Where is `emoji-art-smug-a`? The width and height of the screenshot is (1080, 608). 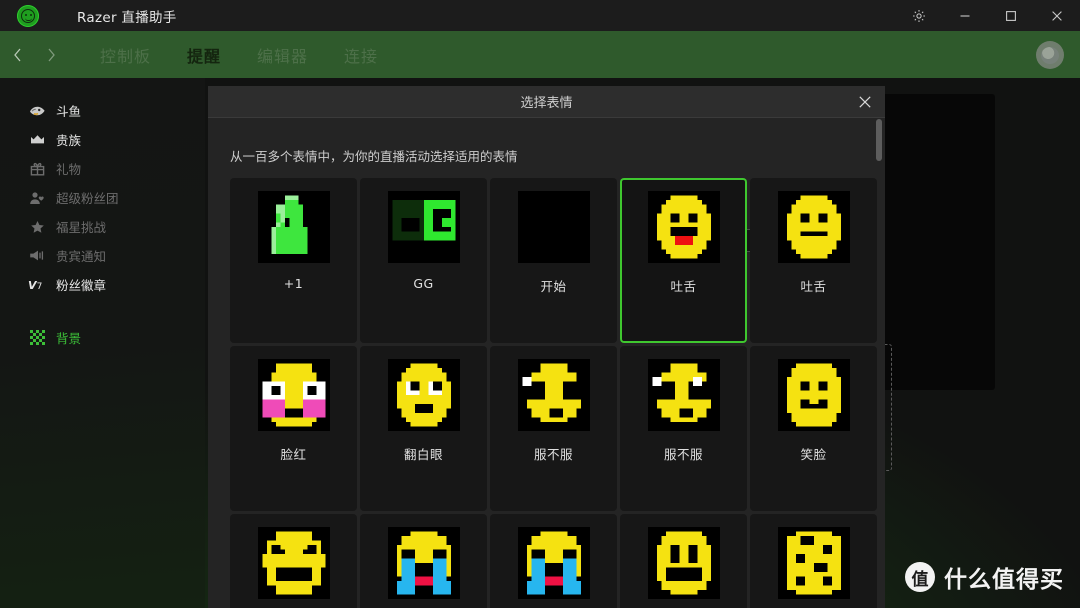 emoji-art-smug-a is located at coordinates (553, 395).